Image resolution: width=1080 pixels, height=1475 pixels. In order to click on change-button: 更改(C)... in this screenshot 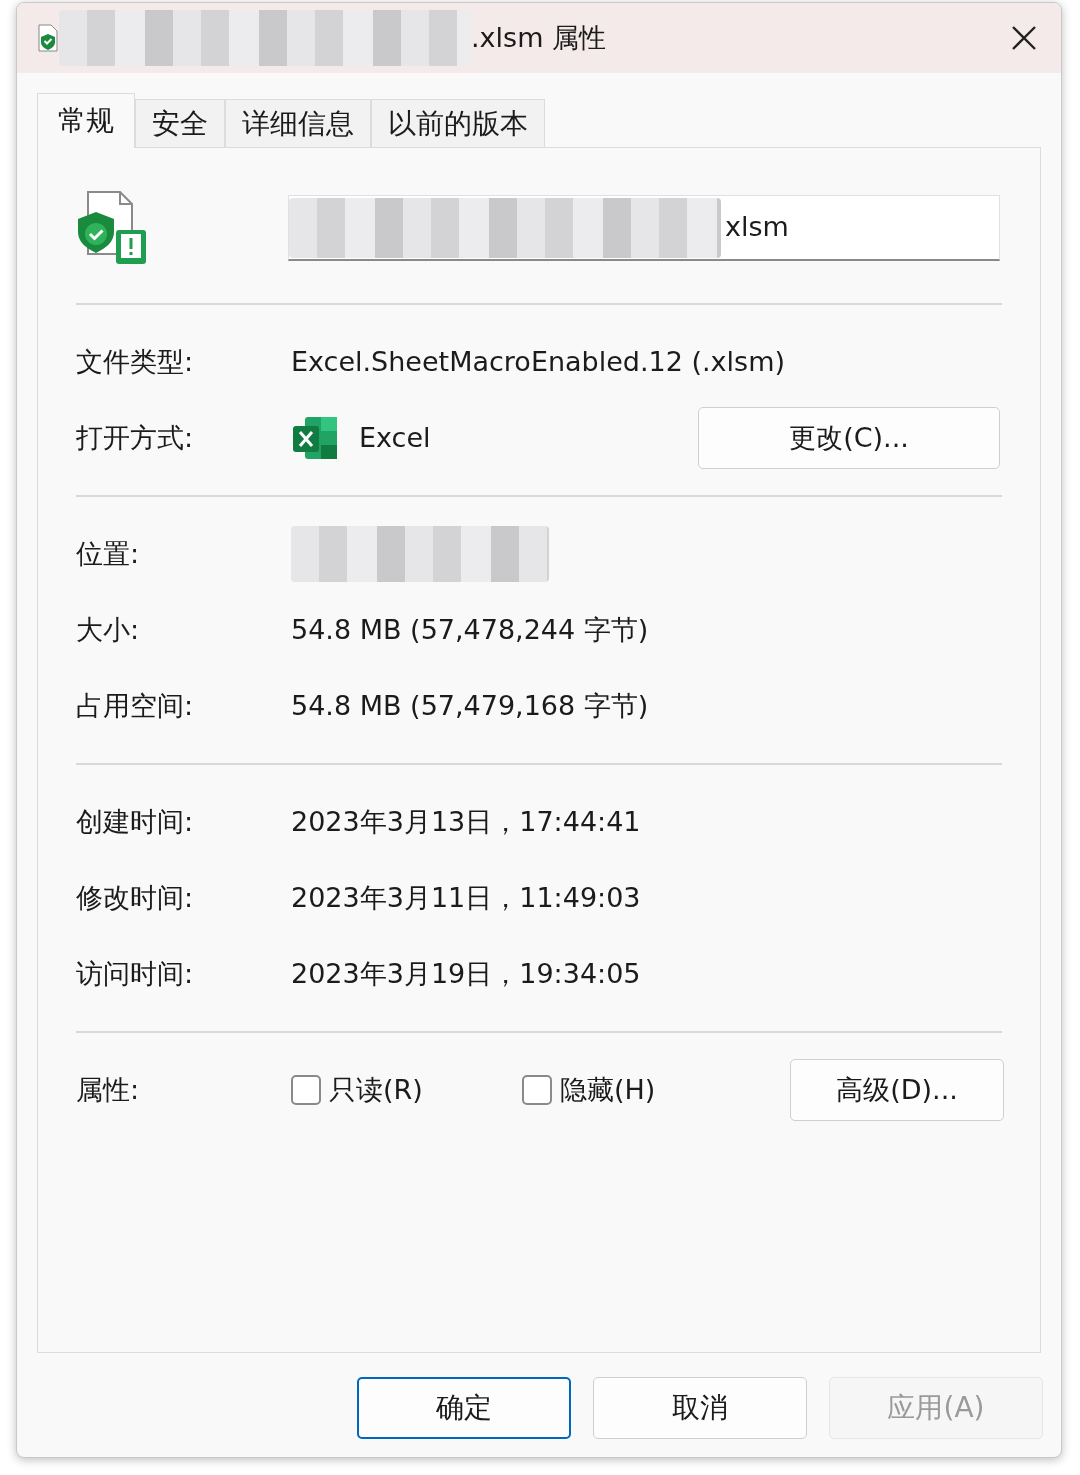, I will do `click(849, 438)`.